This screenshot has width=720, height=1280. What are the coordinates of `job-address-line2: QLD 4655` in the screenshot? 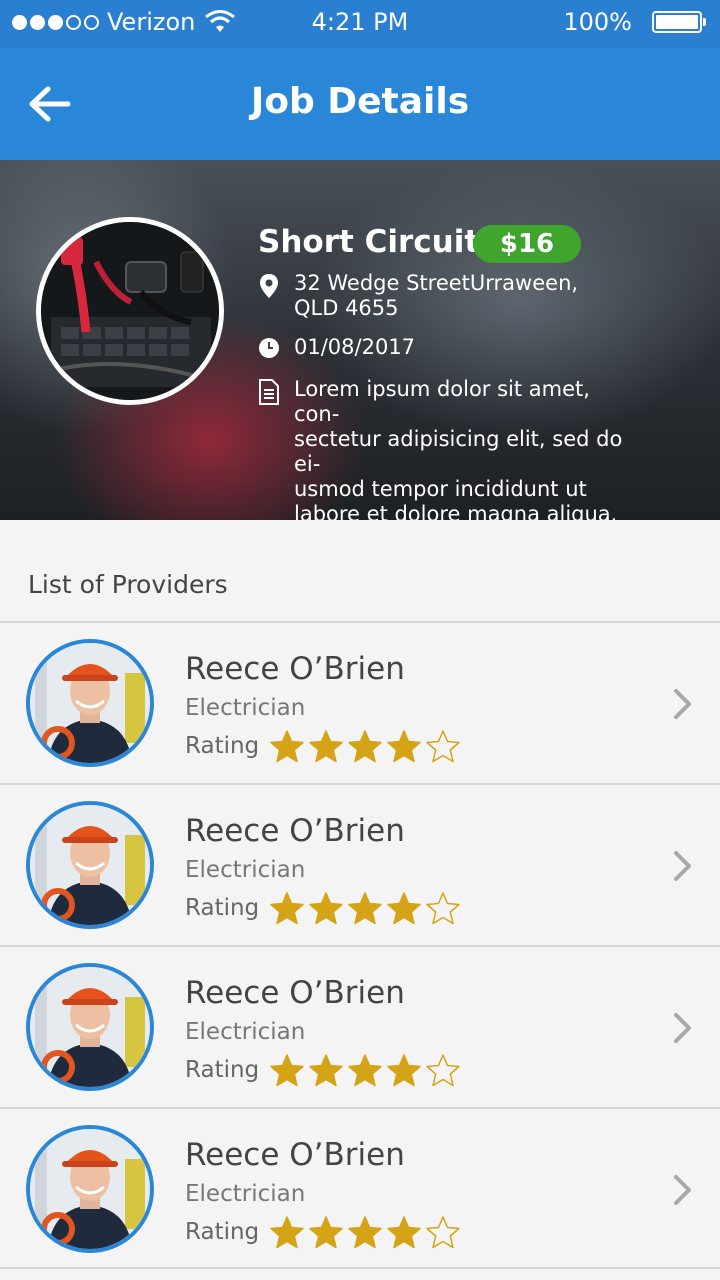 It's located at (346, 308).